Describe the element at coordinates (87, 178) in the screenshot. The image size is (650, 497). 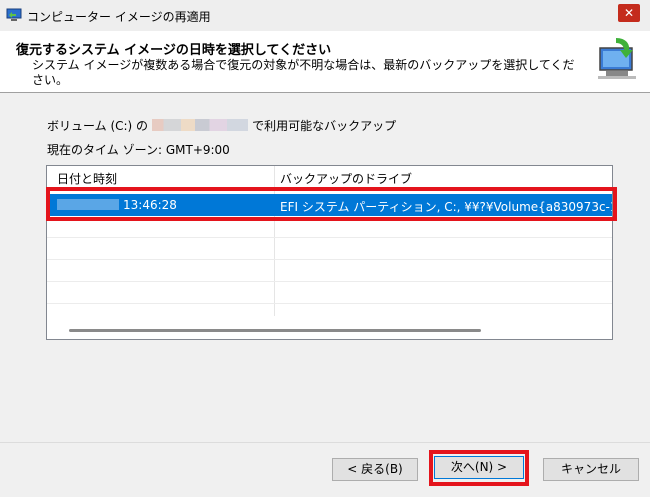
I see `column-header-date: 日付と時刻` at that location.